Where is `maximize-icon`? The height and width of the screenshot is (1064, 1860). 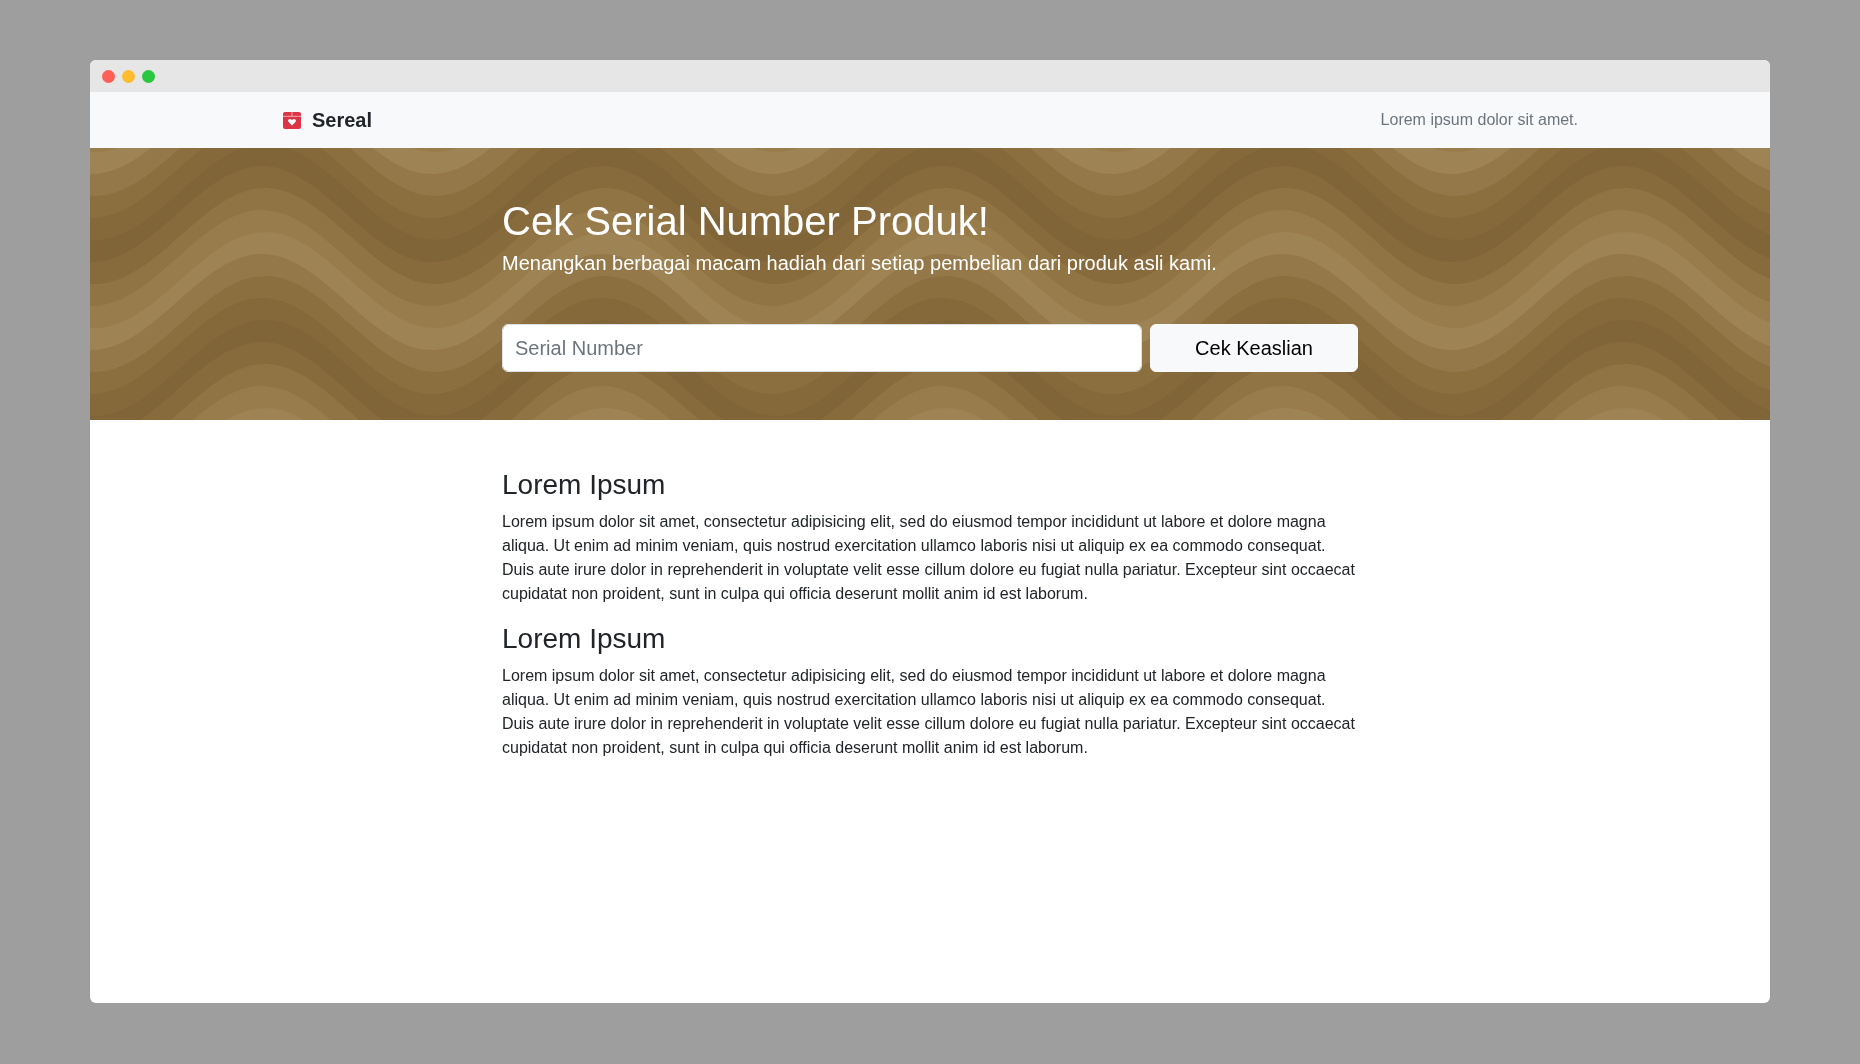
maximize-icon is located at coordinates (148, 76).